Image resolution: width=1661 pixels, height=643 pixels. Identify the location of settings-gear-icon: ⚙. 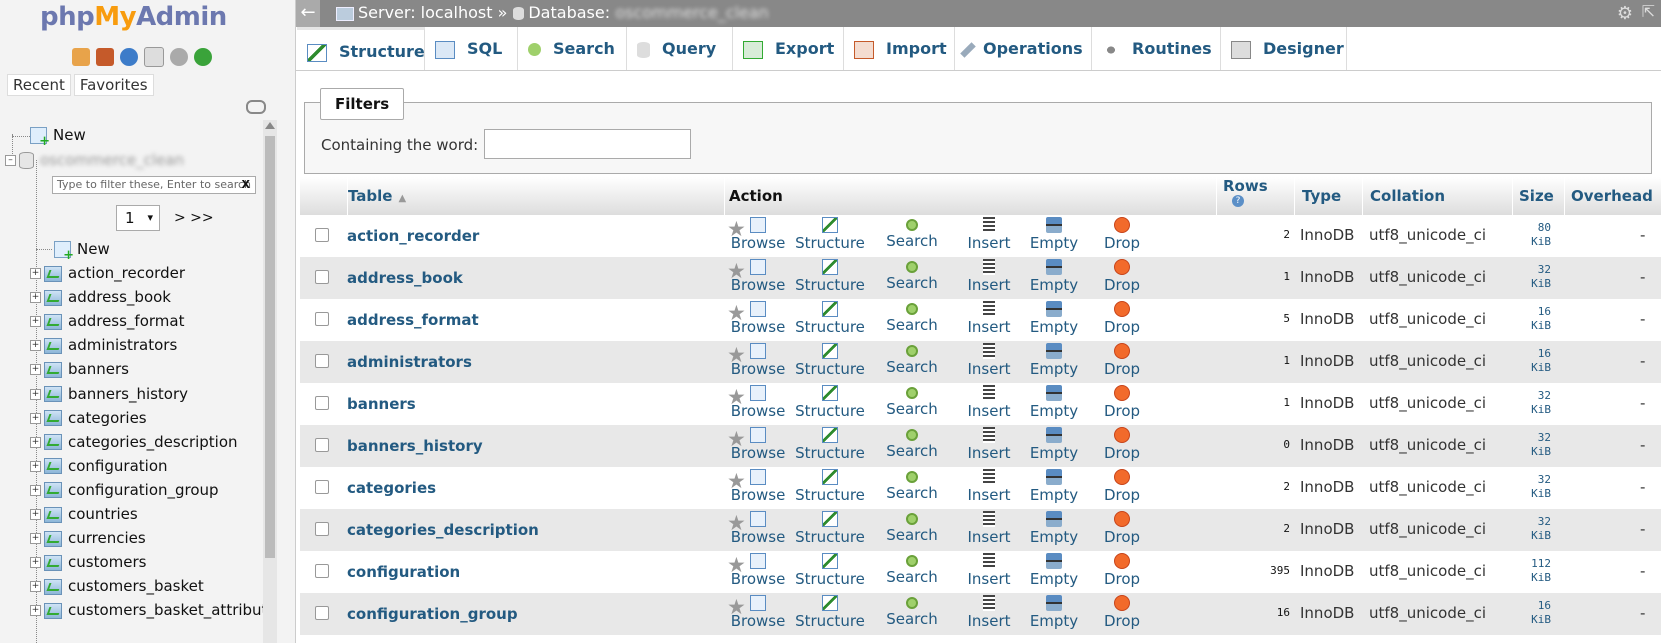
(1625, 13).